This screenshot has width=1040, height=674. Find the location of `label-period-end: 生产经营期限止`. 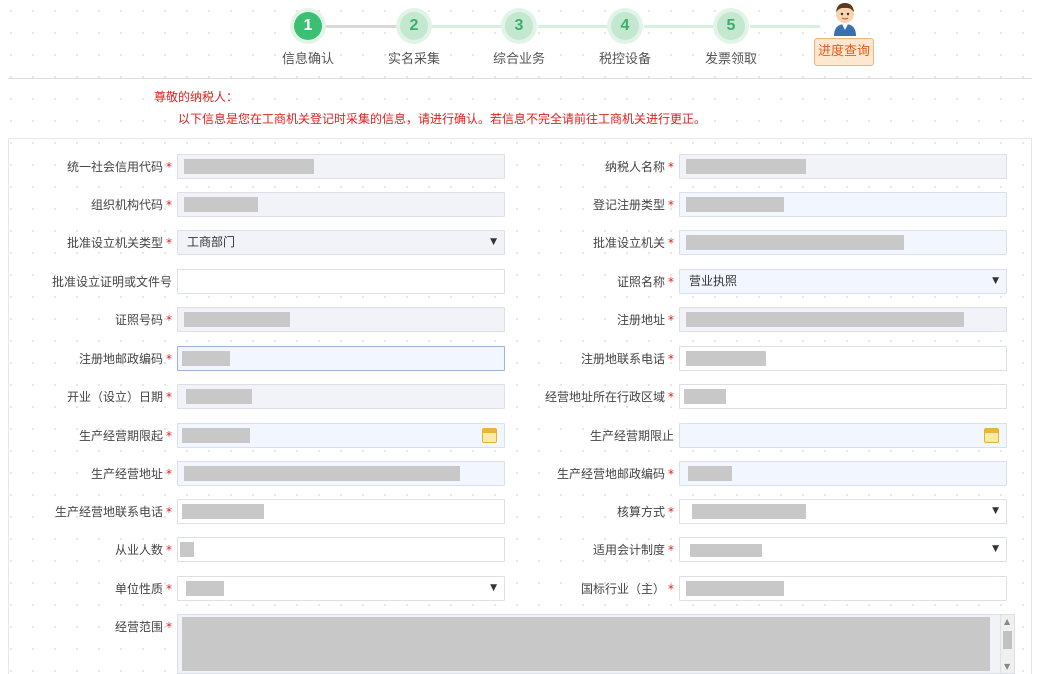

label-period-end: 生产经营期限止 is located at coordinates (631, 436).